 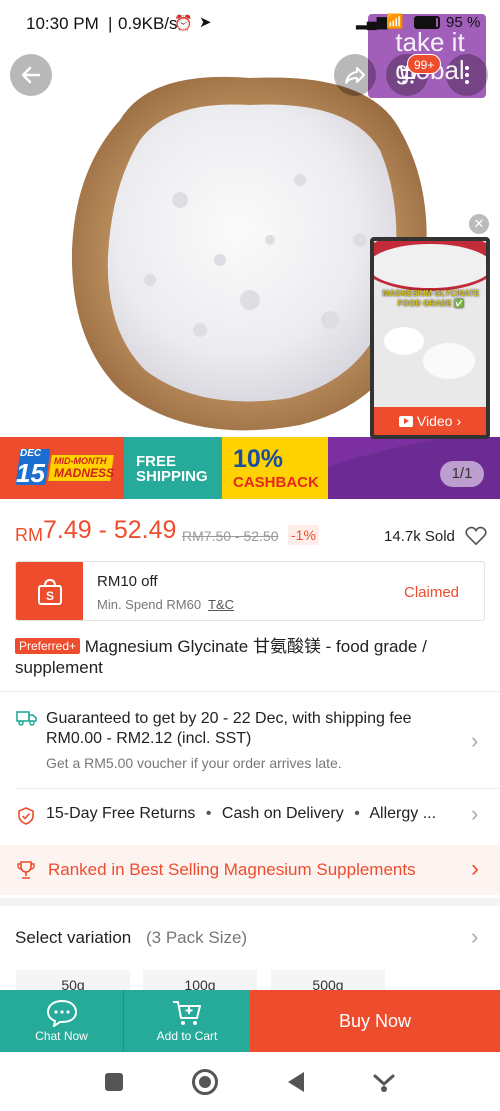 I want to click on free-shipping-badge: FREE SHIPPING, so click(x=173, y=468).